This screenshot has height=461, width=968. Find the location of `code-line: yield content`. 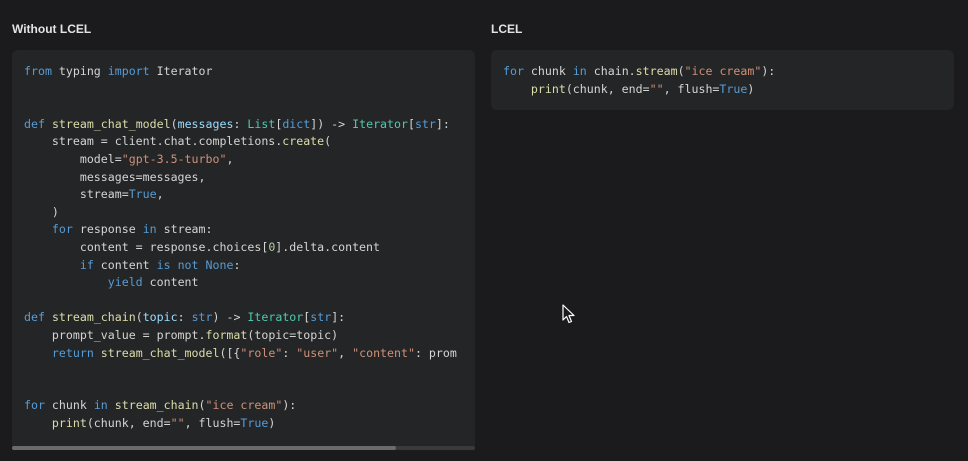

code-line: yield content is located at coordinates (240, 283).